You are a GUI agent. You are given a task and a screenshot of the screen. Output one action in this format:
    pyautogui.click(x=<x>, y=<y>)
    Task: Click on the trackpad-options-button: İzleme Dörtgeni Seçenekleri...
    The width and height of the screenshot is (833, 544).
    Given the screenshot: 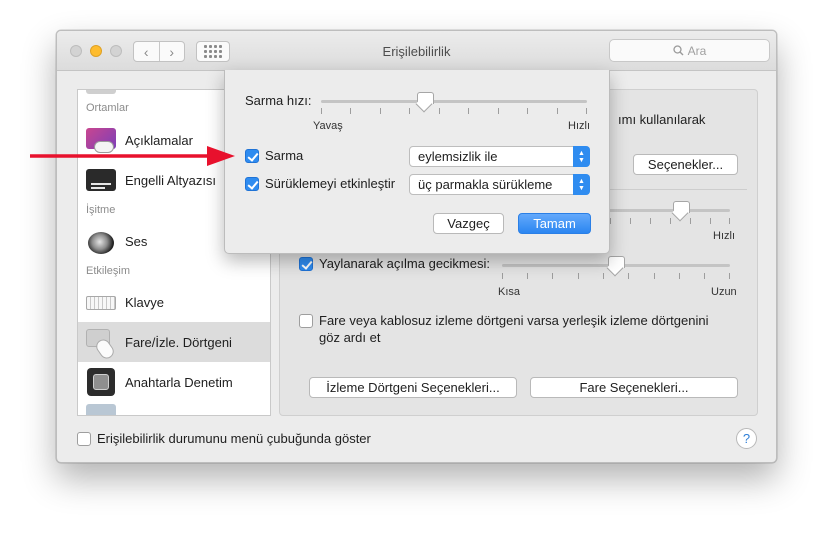 What is the action you would take?
    pyautogui.click(x=413, y=387)
    